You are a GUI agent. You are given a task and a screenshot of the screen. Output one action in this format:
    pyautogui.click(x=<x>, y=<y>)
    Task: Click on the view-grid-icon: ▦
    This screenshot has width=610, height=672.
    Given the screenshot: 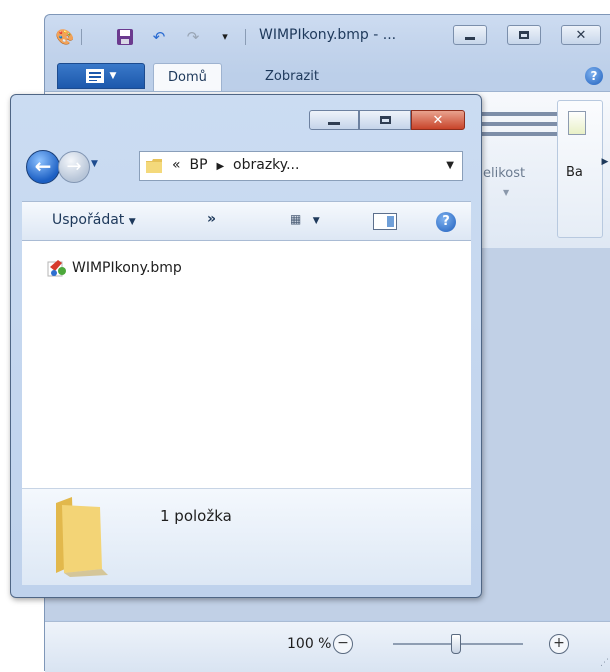 What is the action you would take?
    pyautogui.click(x=296, y=219)
    